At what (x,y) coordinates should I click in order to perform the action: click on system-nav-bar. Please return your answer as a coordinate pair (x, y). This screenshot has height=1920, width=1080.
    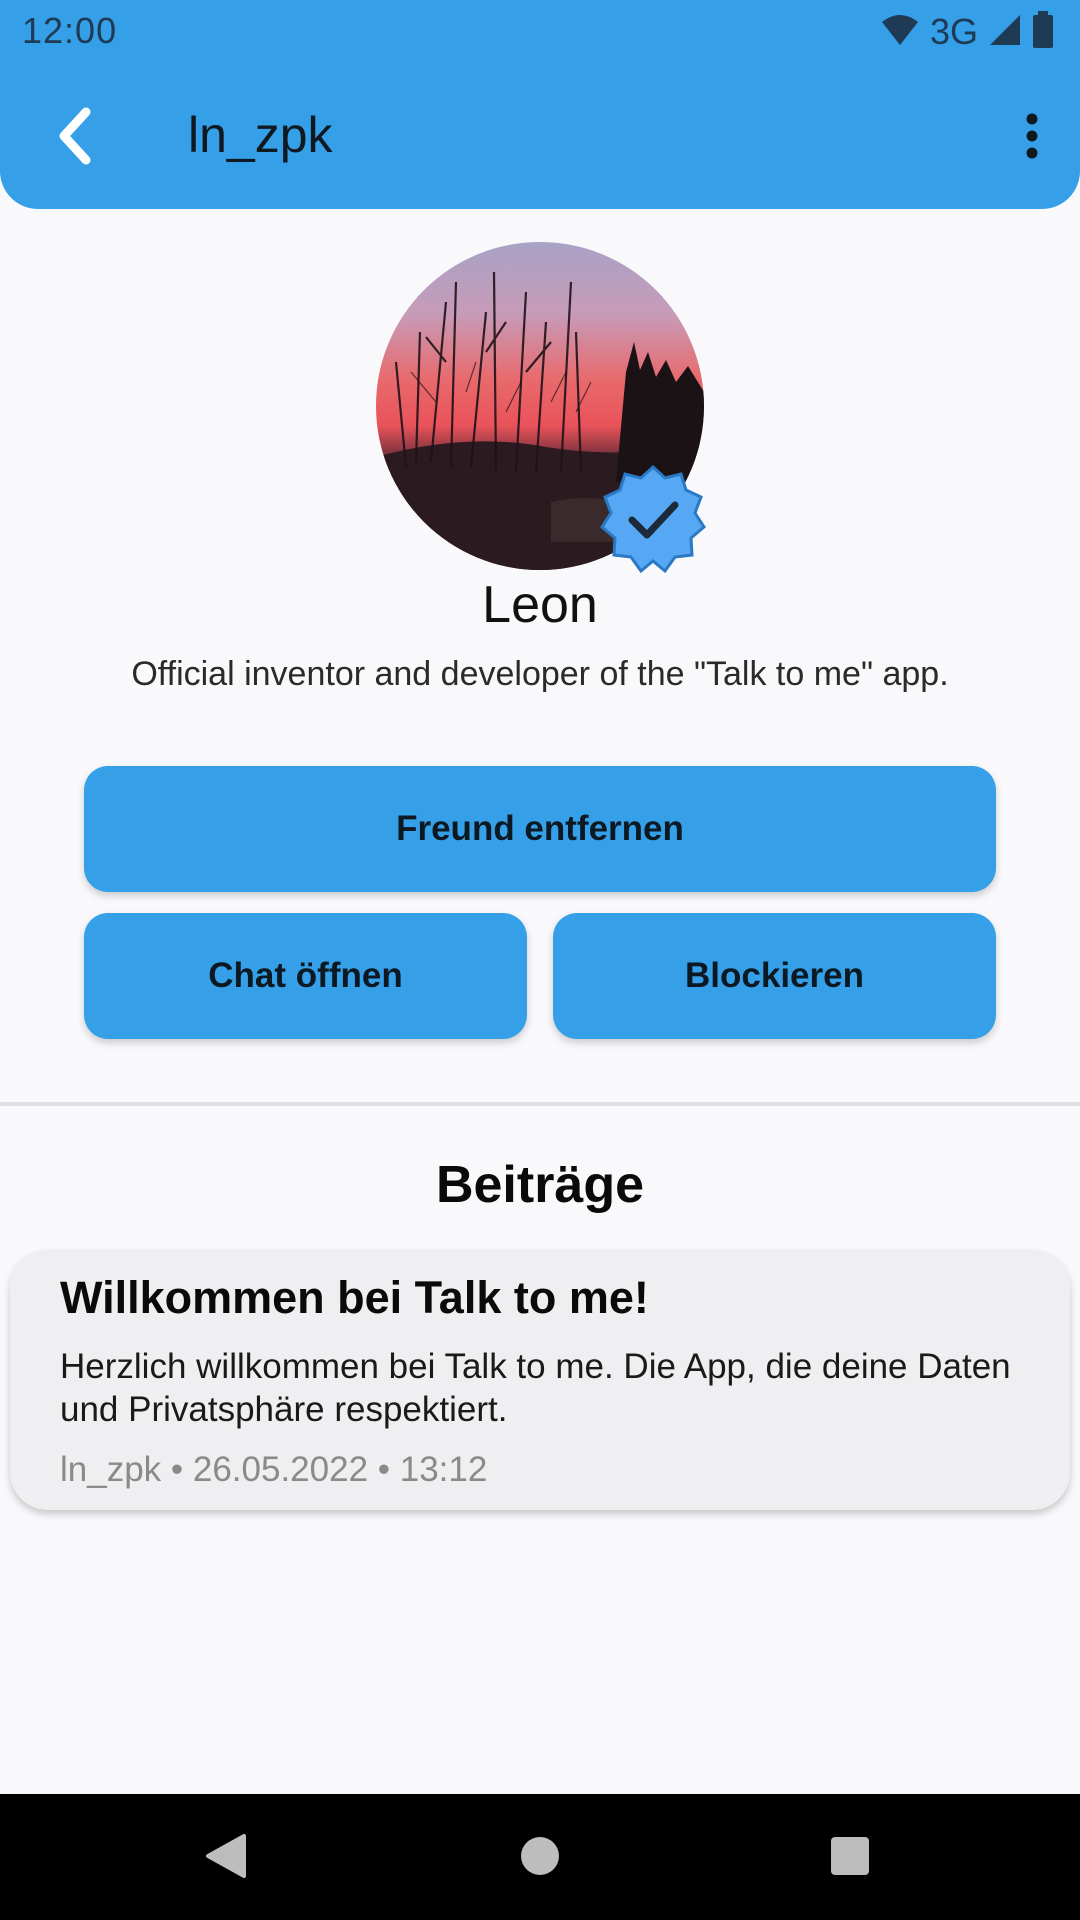
    Looking at the image, I should click on (540, 1857).